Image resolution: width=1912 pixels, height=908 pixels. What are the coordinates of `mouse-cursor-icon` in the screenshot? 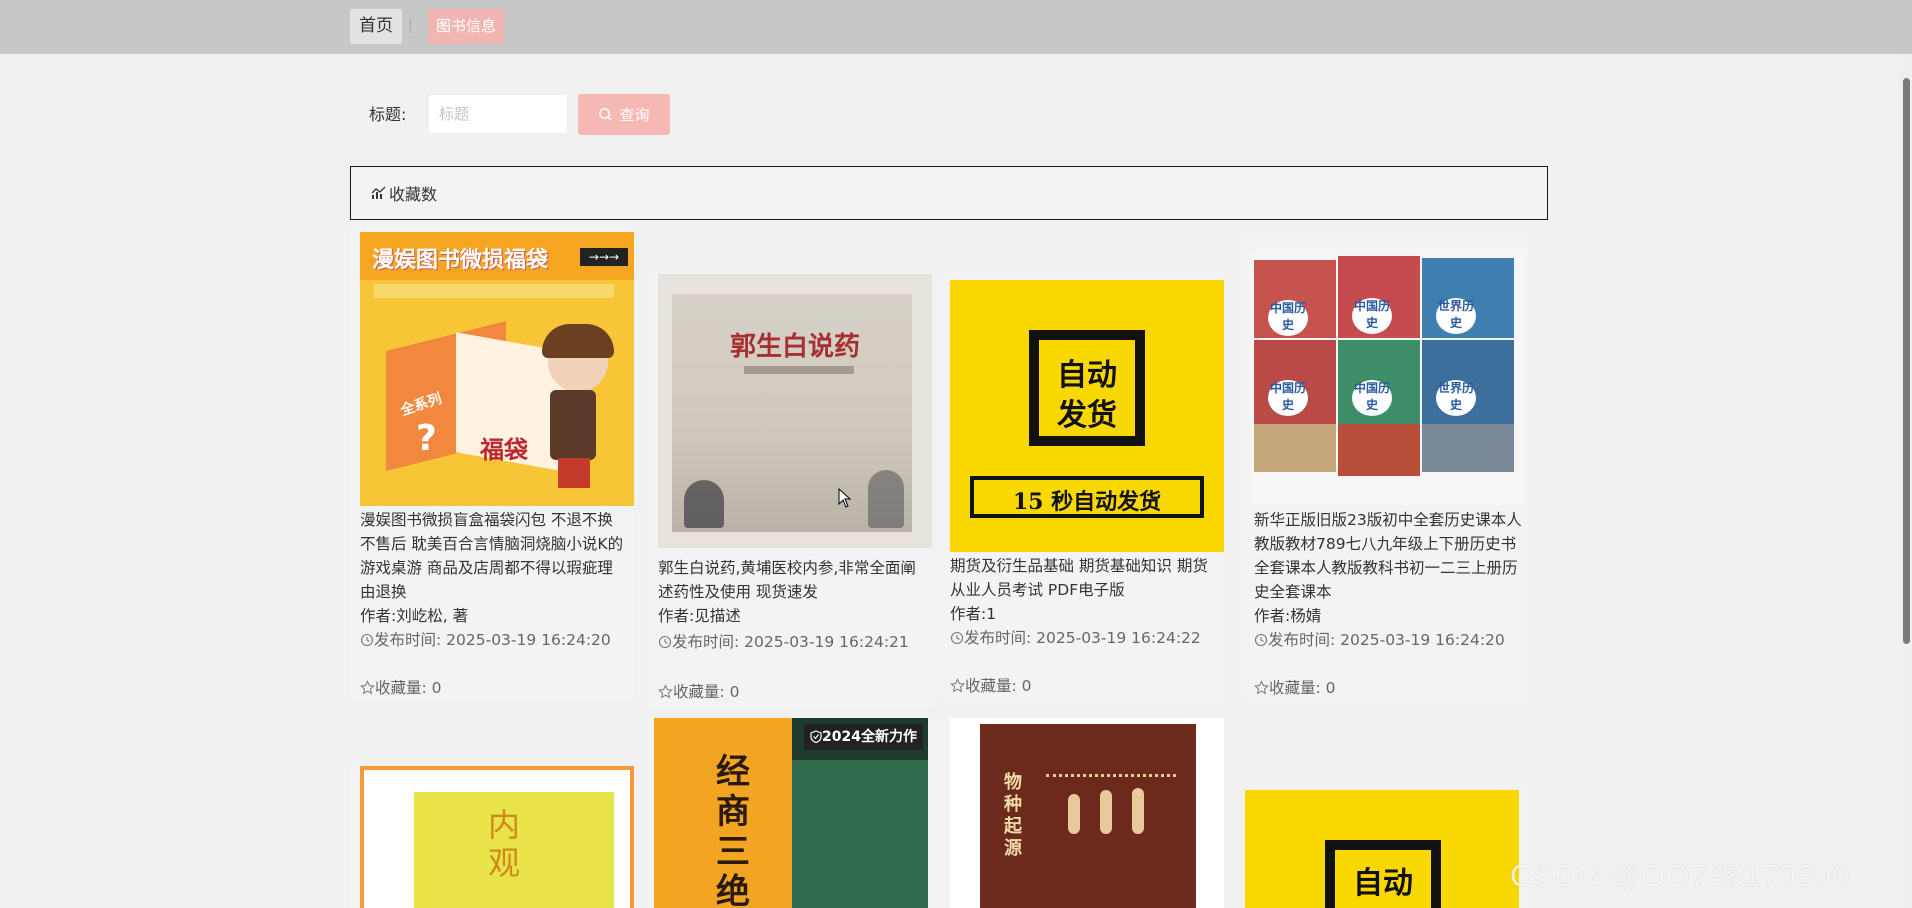 It's located at (845, 498).